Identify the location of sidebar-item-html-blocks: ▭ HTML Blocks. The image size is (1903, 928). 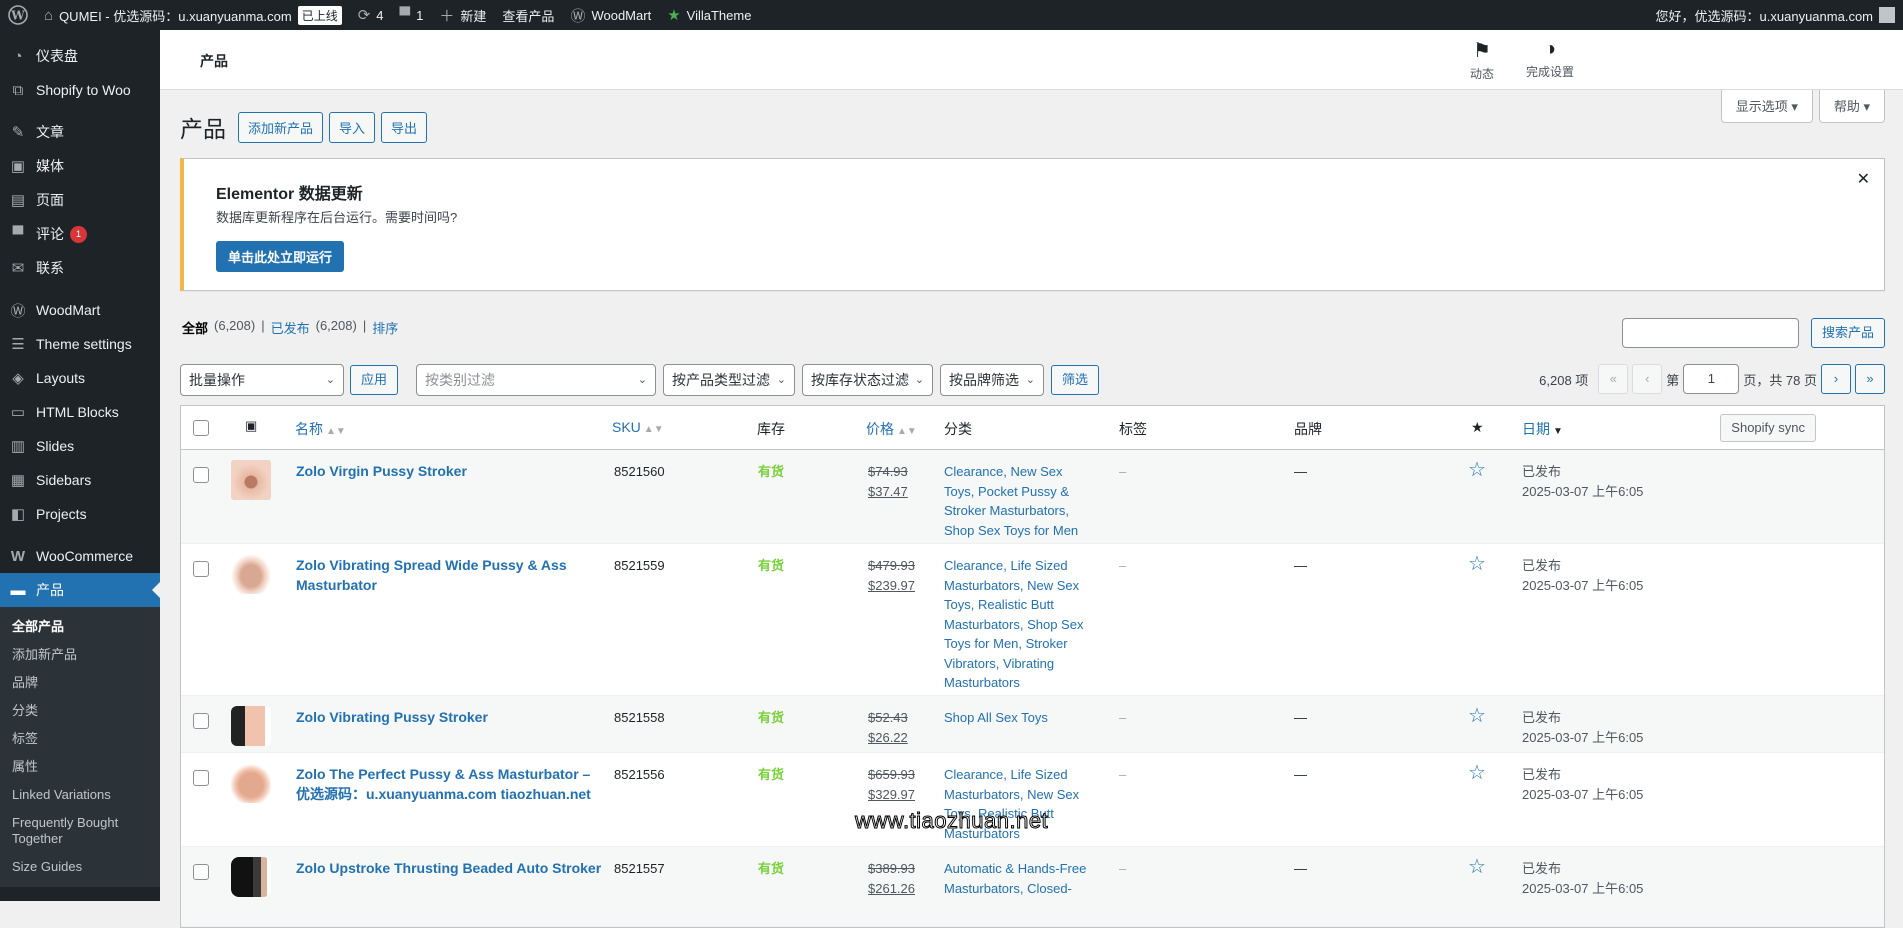
(80, 412).